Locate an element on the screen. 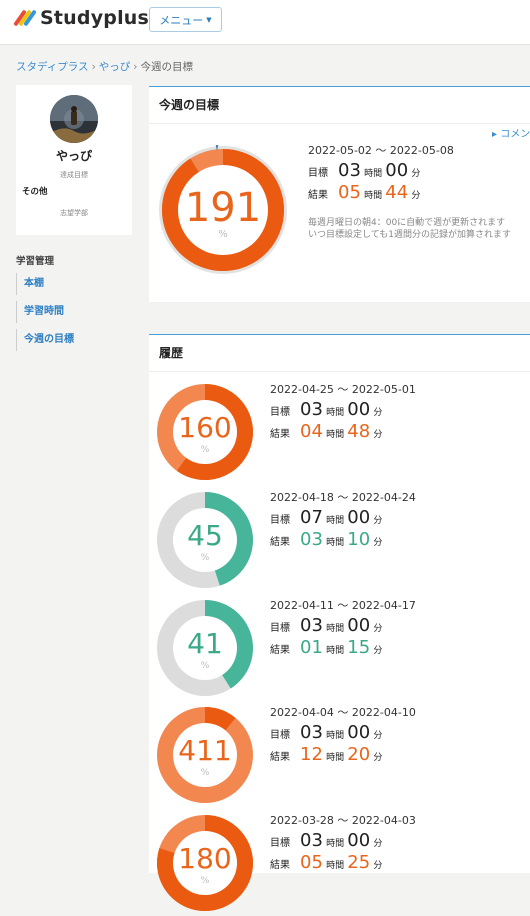  nav-item-study-time: 学習時間 is located at coordinates (71, 312).